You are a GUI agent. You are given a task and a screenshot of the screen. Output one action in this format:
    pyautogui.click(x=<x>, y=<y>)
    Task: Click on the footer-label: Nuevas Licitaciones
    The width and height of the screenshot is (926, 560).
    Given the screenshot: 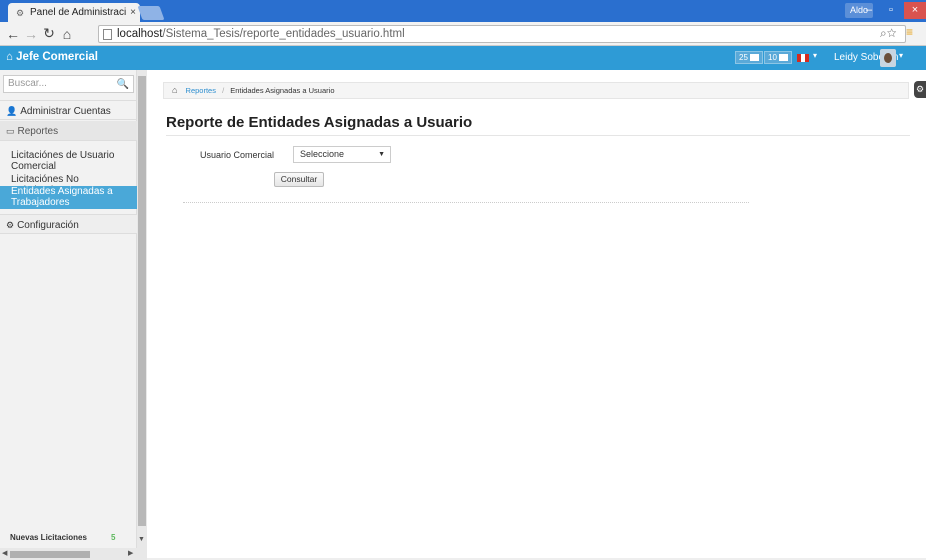 What is the action you would take?
    pyautogui.click(x=48, y=537)
    